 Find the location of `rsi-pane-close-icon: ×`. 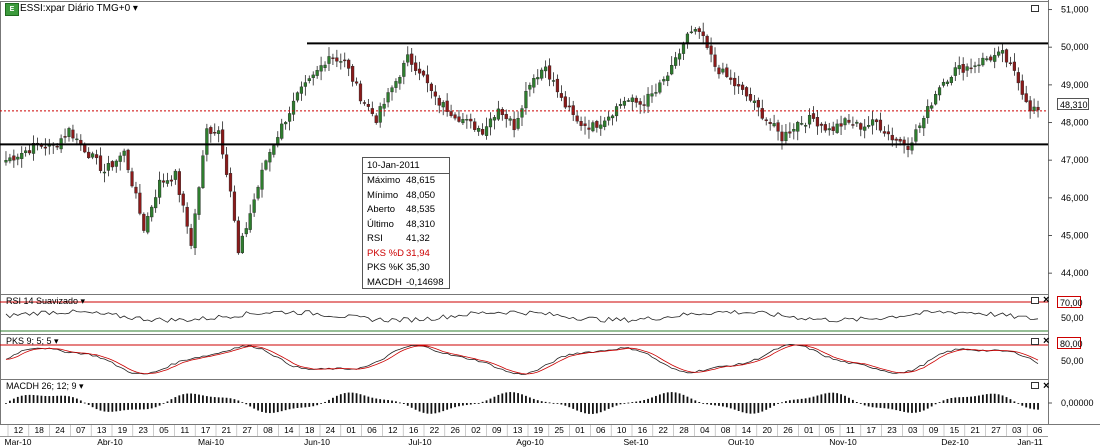

rsi-pane-close-icon: × is located at coordinates (1046, 300).